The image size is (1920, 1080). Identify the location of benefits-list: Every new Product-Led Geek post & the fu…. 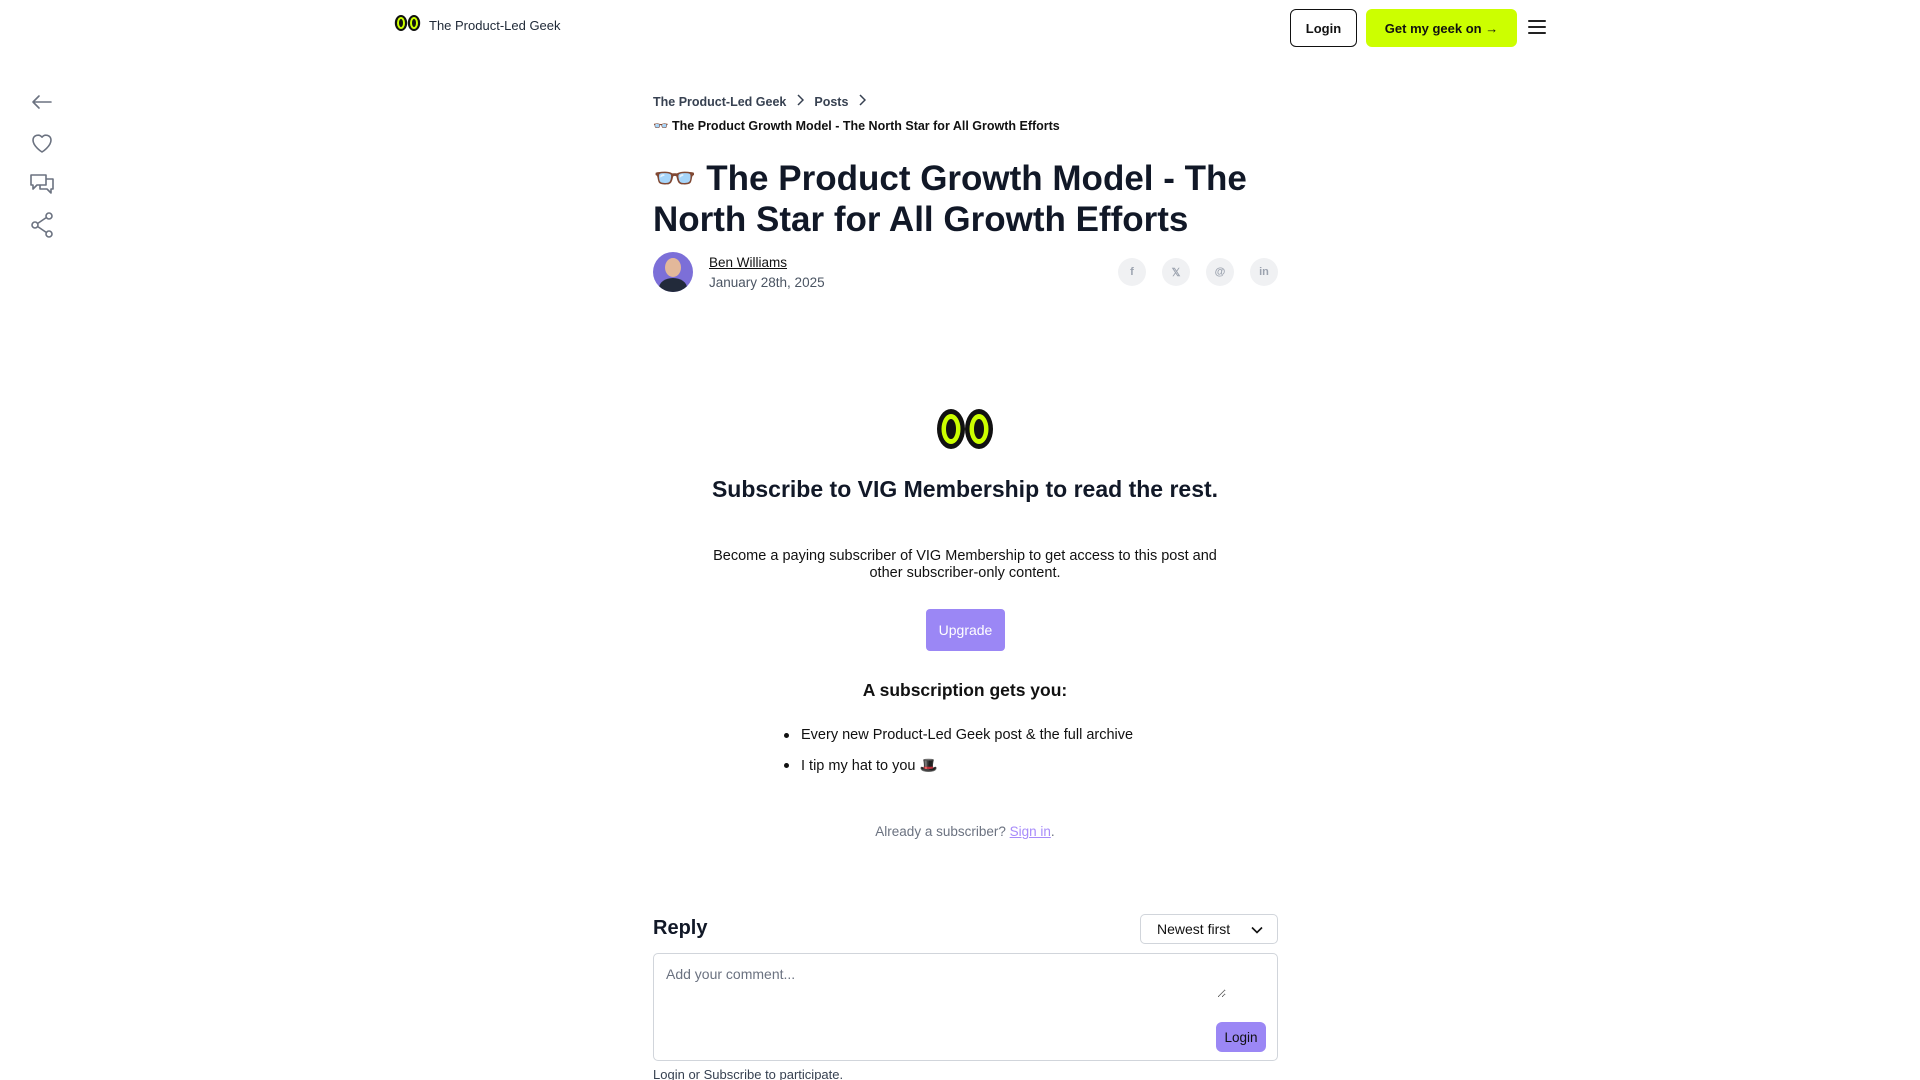
(958, 750).